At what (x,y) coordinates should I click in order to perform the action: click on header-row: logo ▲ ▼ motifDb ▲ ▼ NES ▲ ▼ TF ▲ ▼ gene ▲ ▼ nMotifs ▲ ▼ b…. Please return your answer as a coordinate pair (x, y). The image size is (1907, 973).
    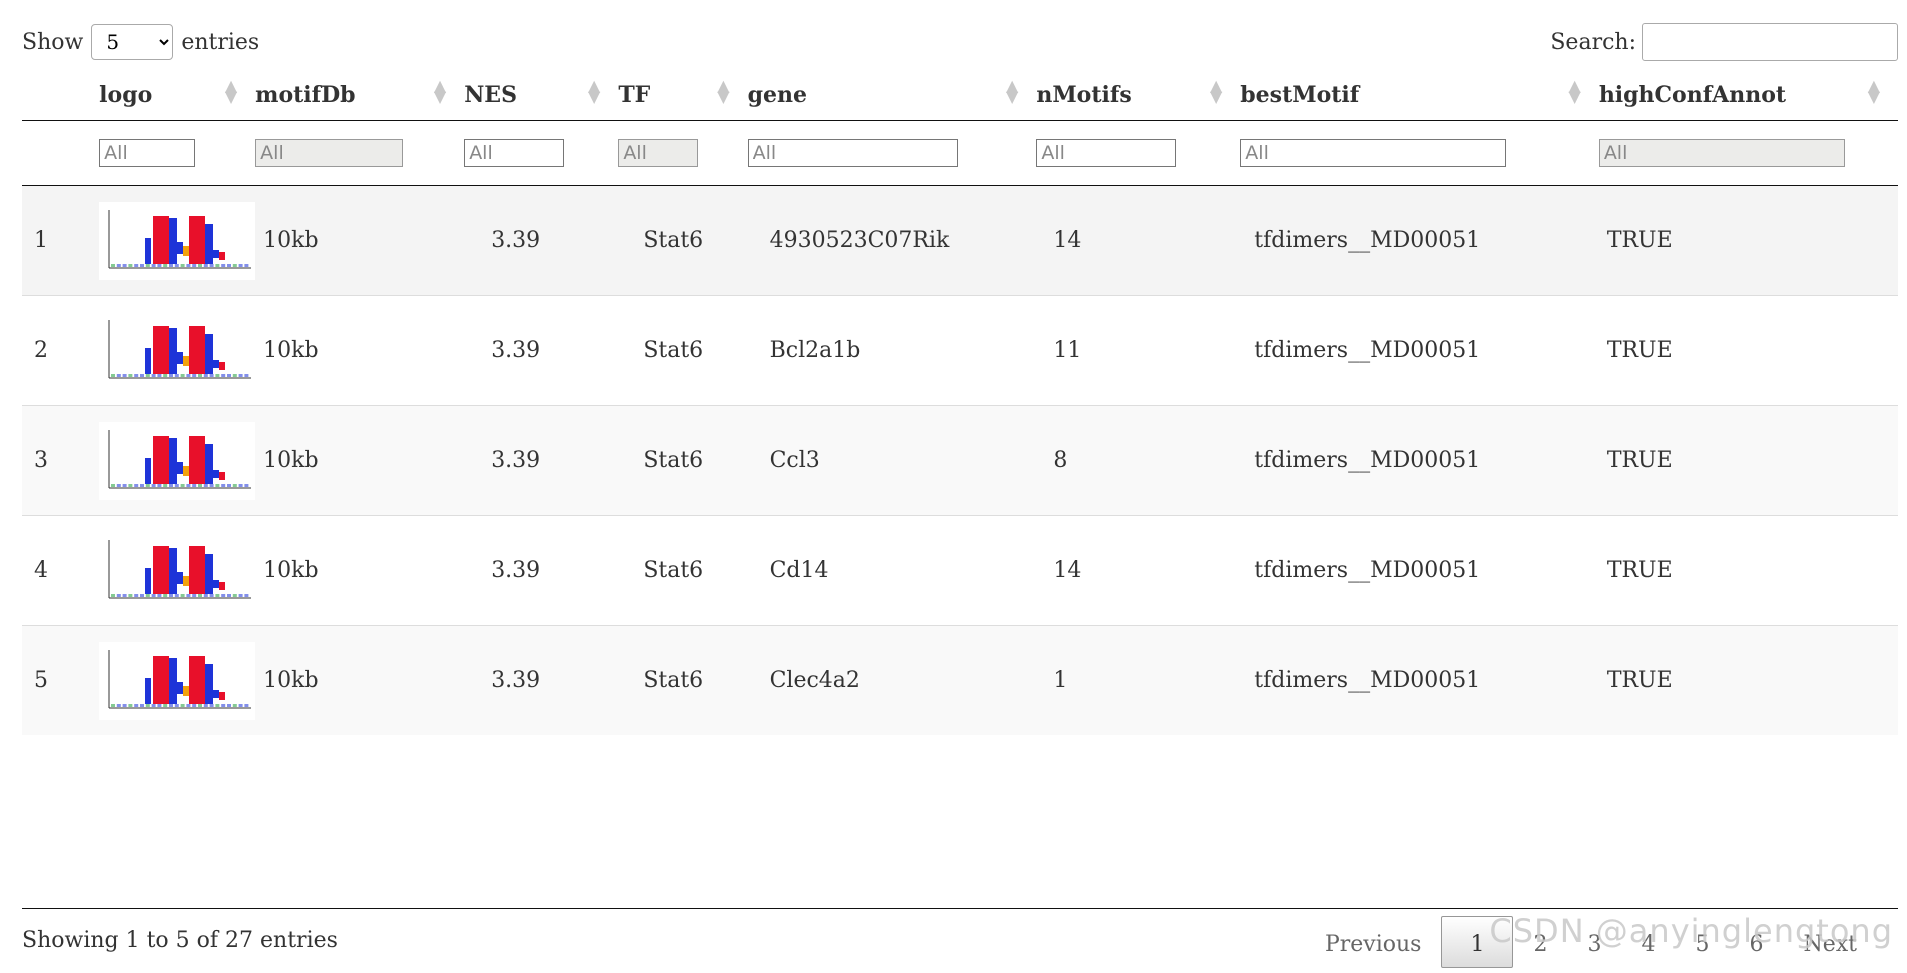
    Looking at the image, I should click on (960, 95).